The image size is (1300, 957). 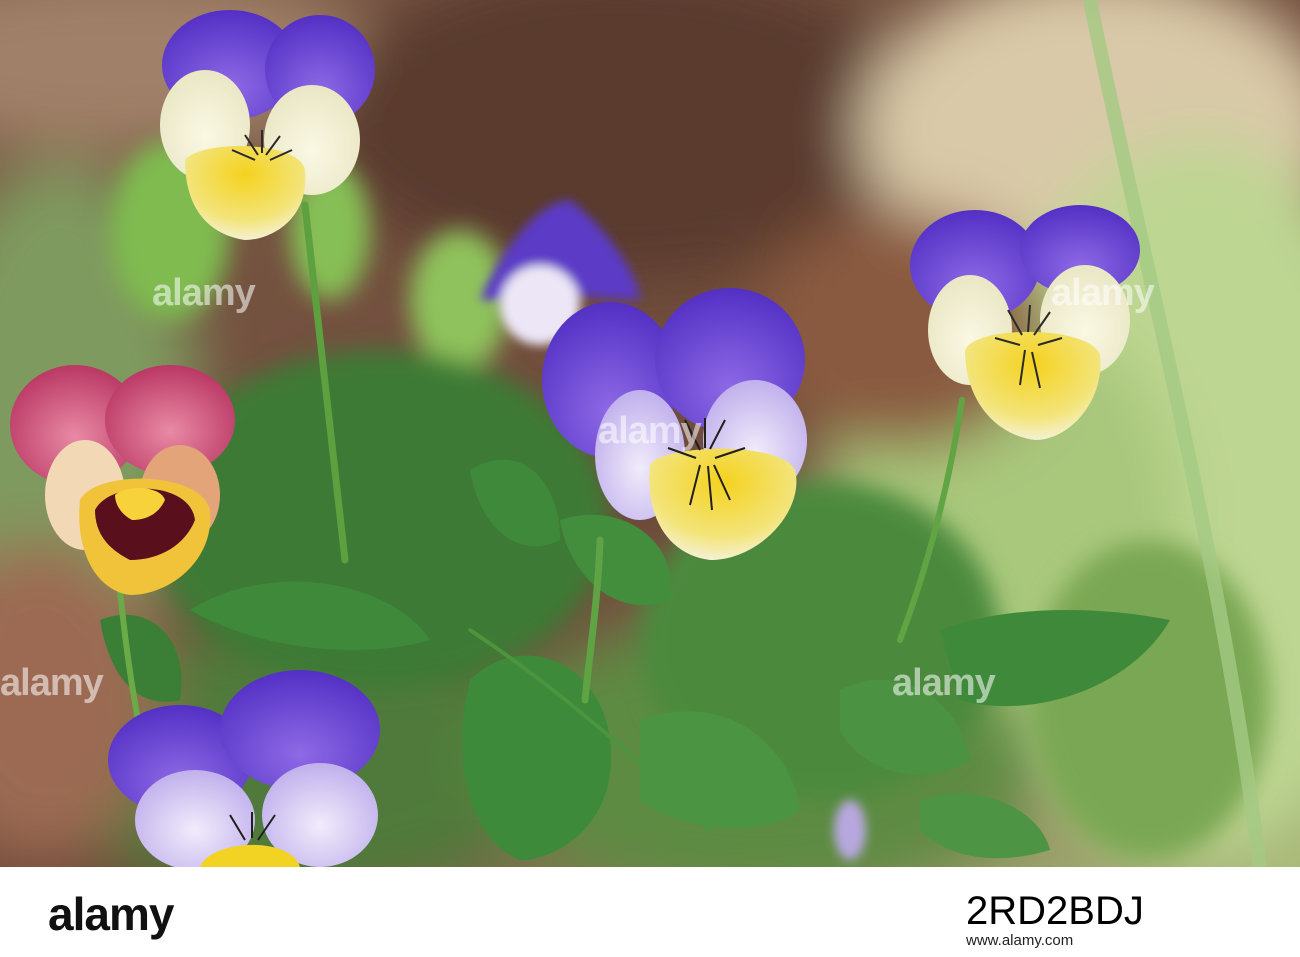 What do you see at coordinates (111, 914) in the screenshot?
I see `alamy-logo: alamy` at bounding box center [111, 914].